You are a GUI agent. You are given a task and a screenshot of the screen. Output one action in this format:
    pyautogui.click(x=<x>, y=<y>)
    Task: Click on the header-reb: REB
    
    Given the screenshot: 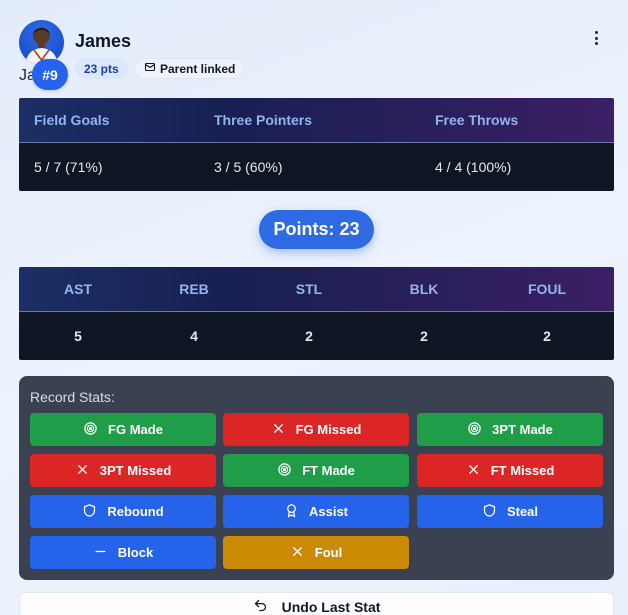 What is the action you would take?
    pyautogui.click(x=194, y=289)
    